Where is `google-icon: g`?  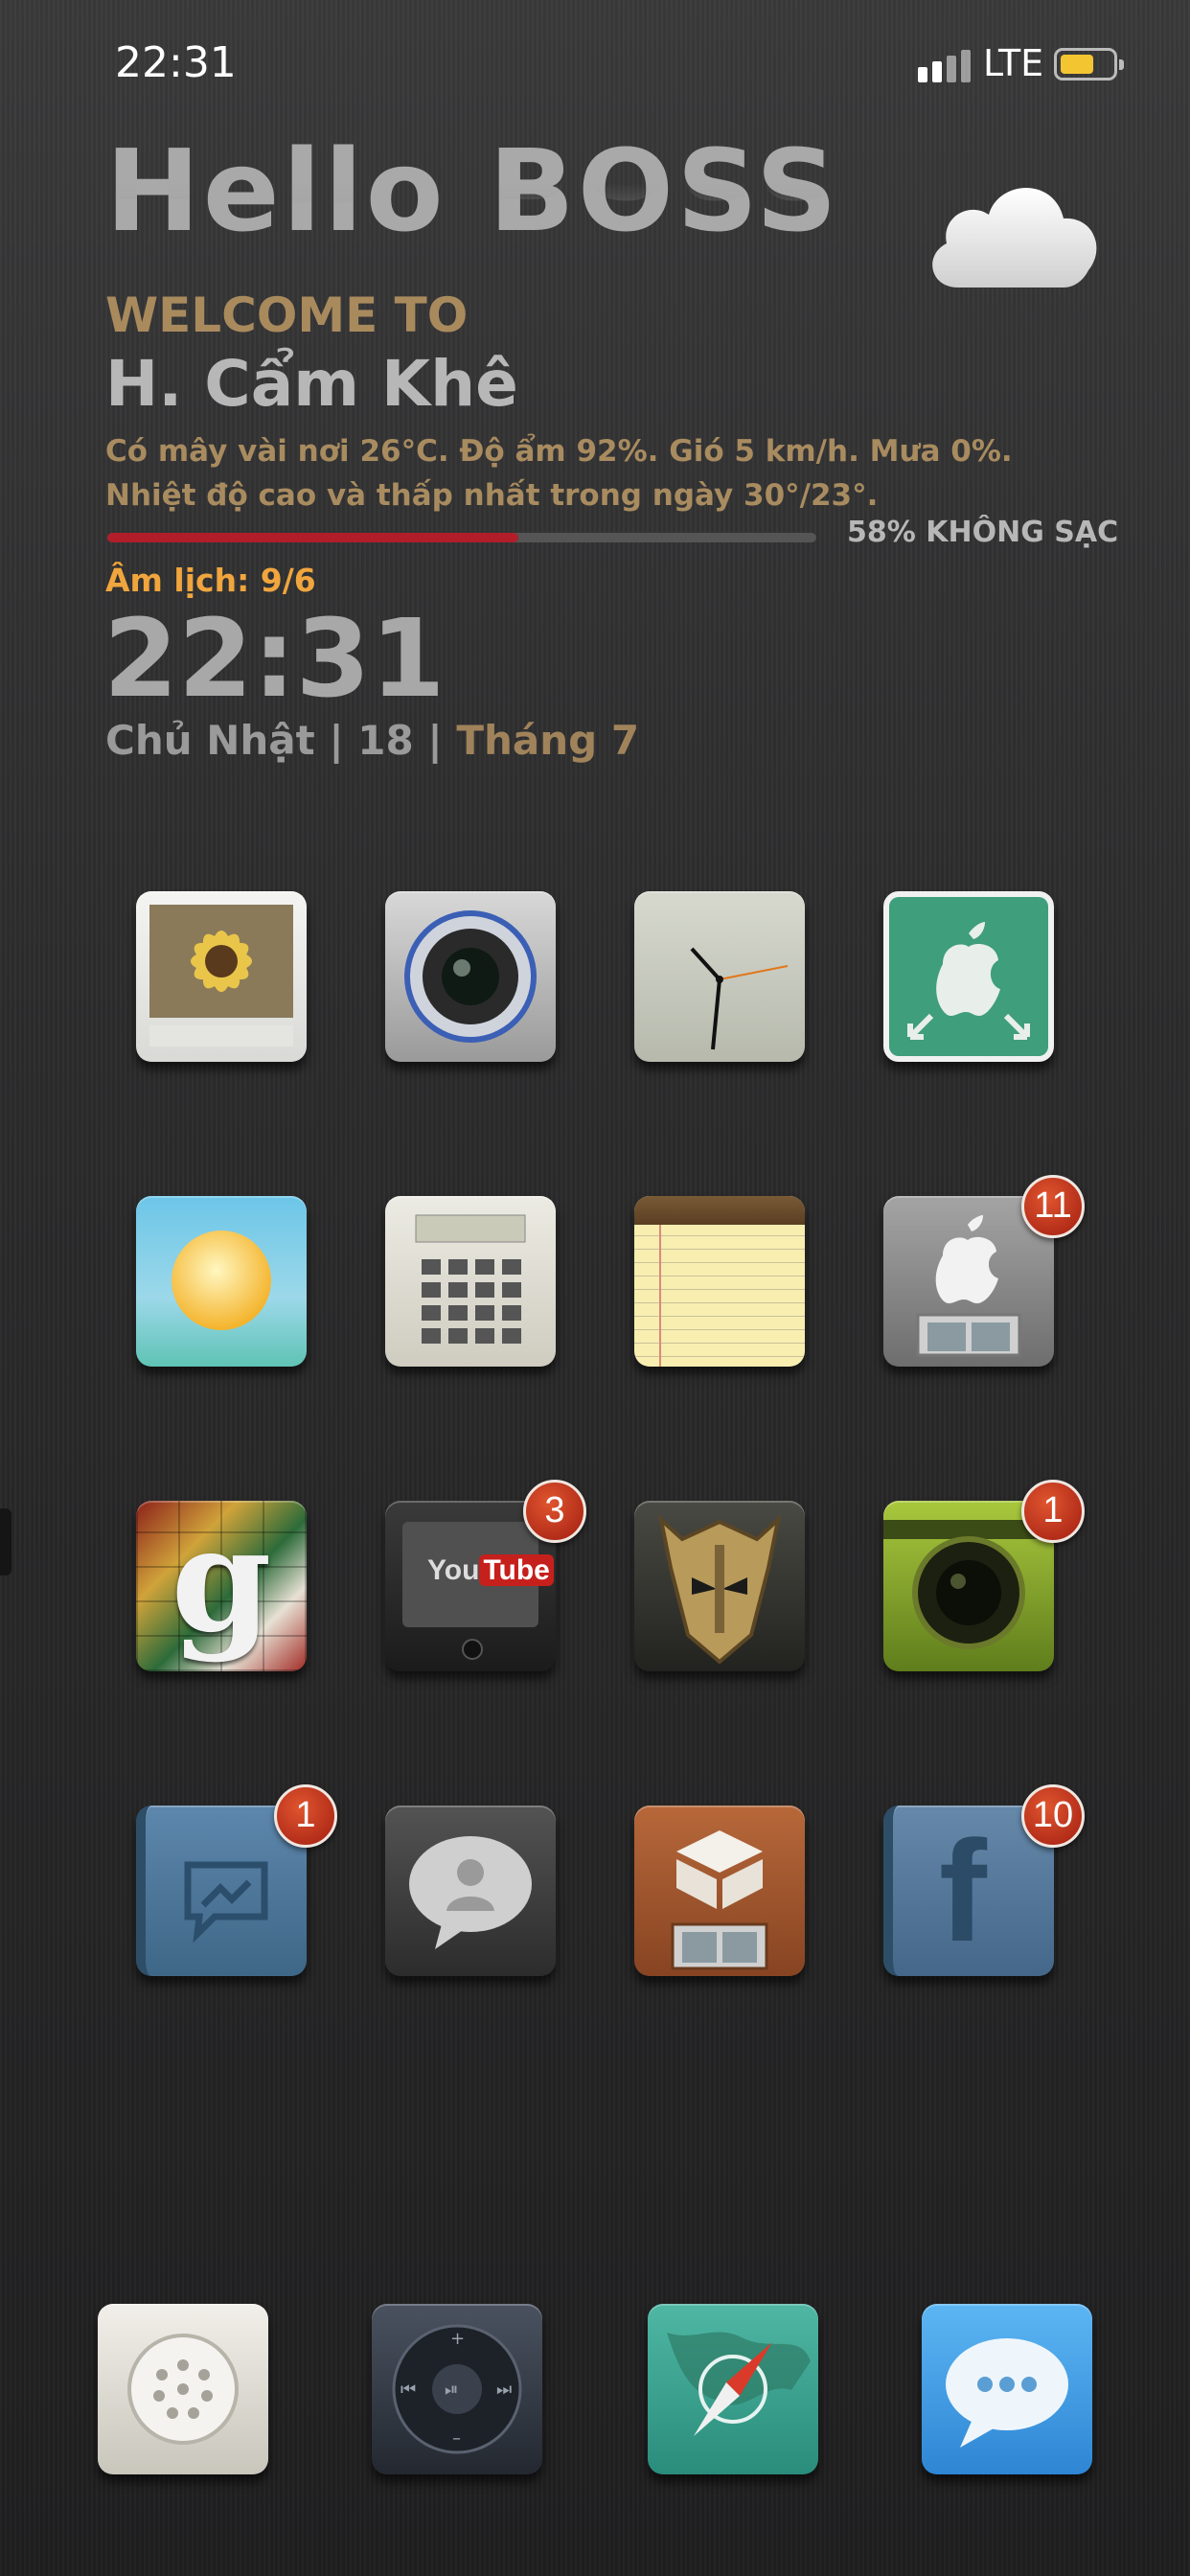 google-icon: g is located at coordinates (222, 1586).